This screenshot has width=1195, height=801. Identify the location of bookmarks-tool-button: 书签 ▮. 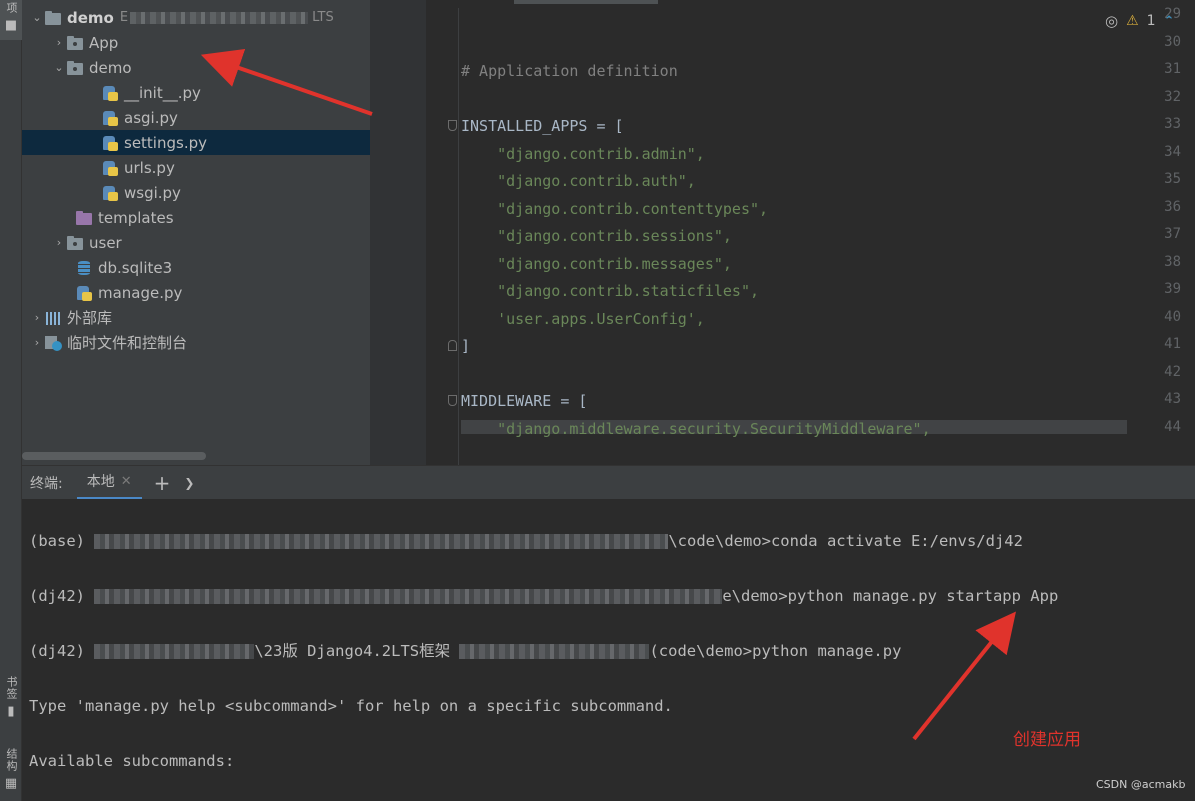
(11, 697).